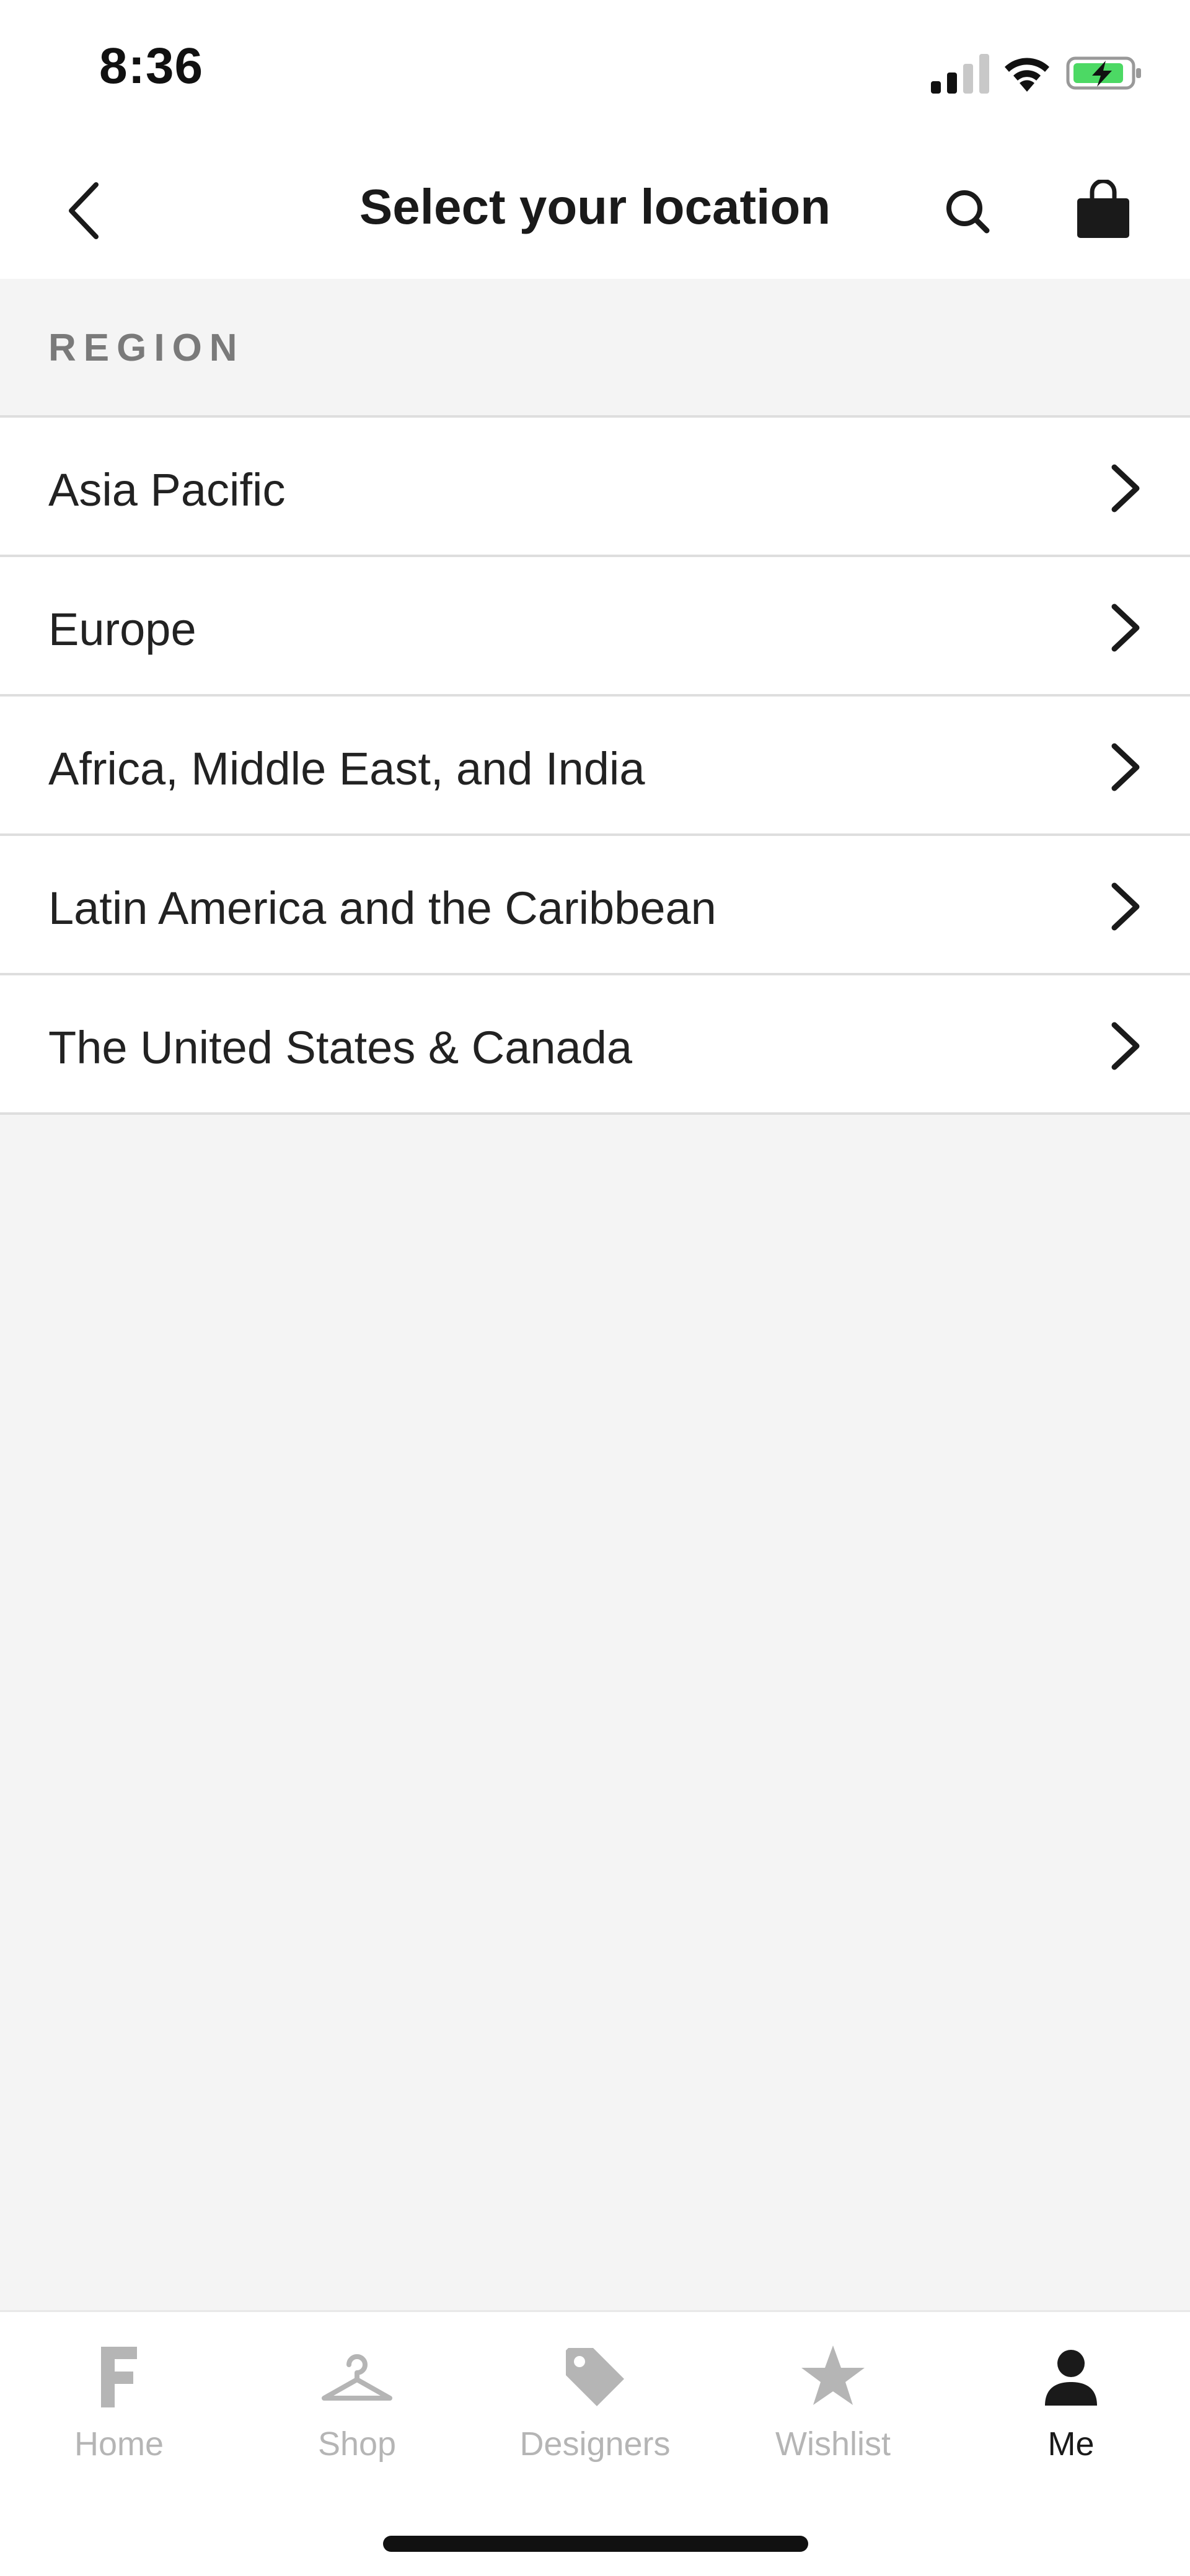  I want to click on status-time: 8:36, so click(151, 66).